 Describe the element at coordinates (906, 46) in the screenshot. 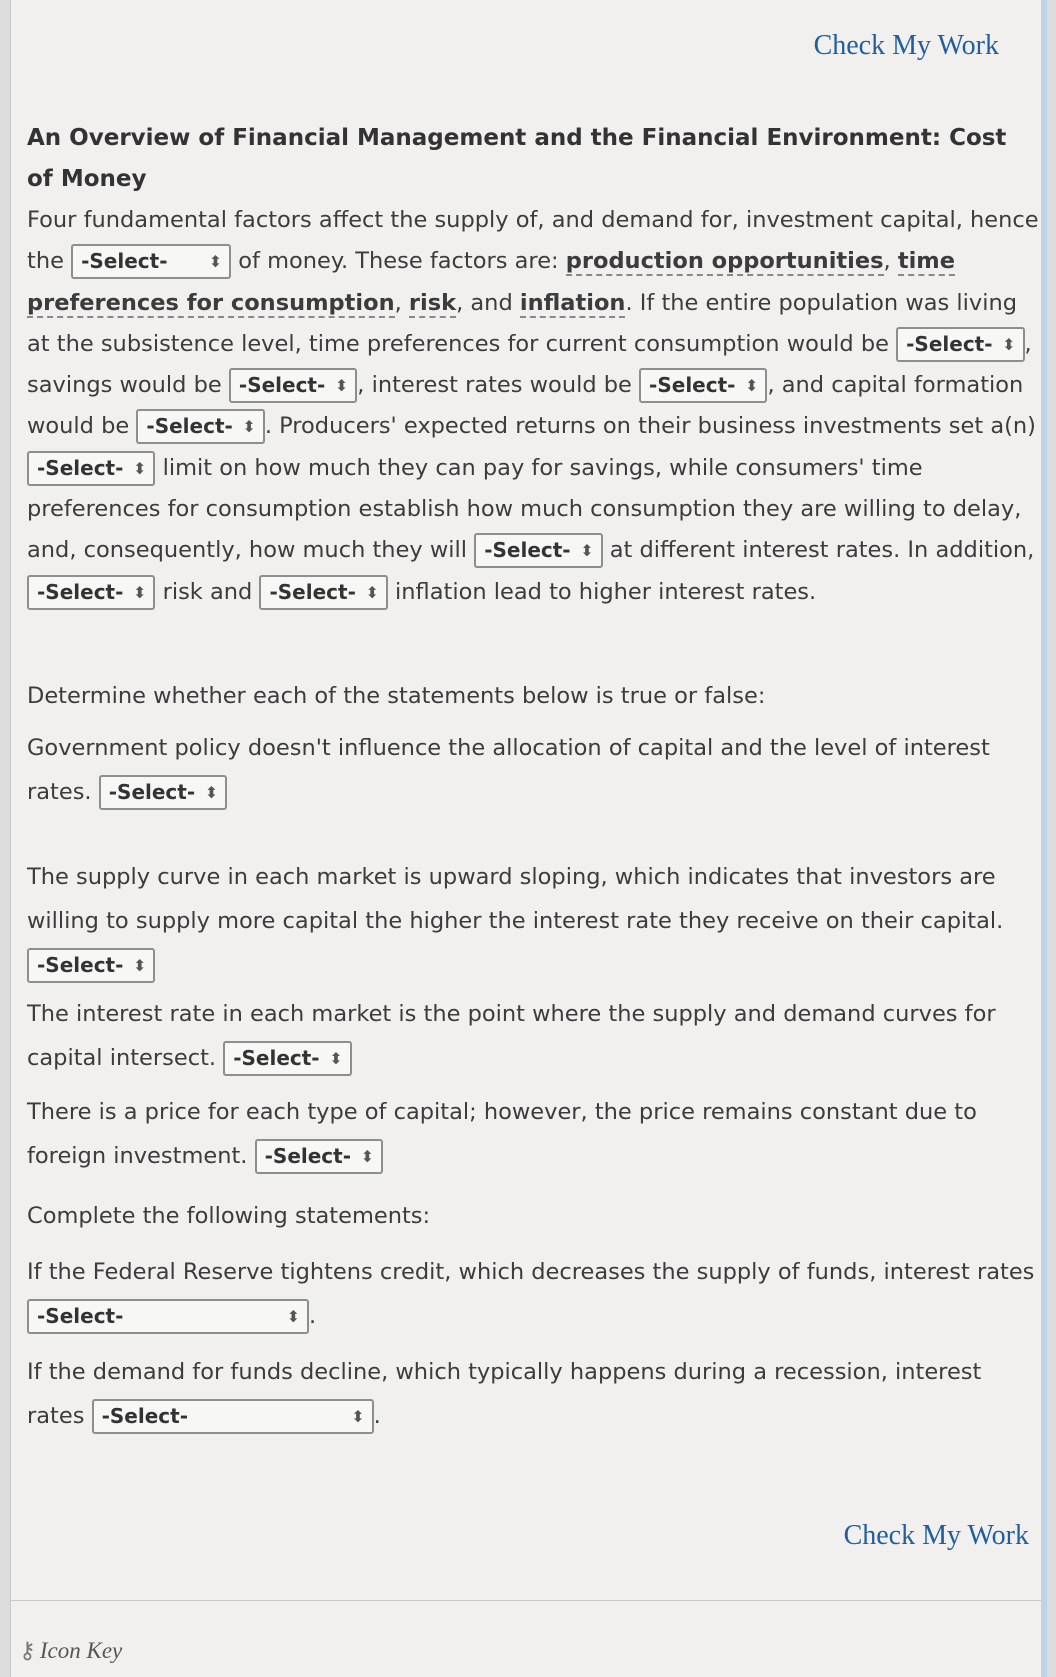

I see `check-my-work-link-top: Check My Work` at that location.